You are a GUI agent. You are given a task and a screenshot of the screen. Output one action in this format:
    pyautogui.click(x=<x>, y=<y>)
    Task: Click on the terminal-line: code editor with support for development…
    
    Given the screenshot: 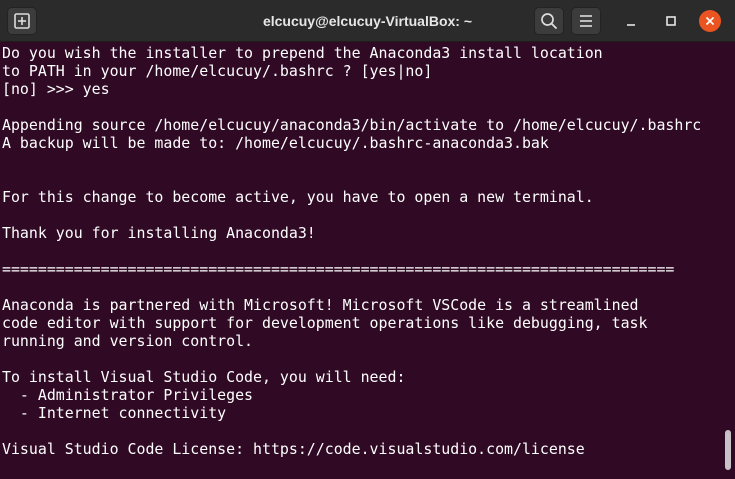 What is the action you would take?
    pyautogui.click(x=325, y=323)
    